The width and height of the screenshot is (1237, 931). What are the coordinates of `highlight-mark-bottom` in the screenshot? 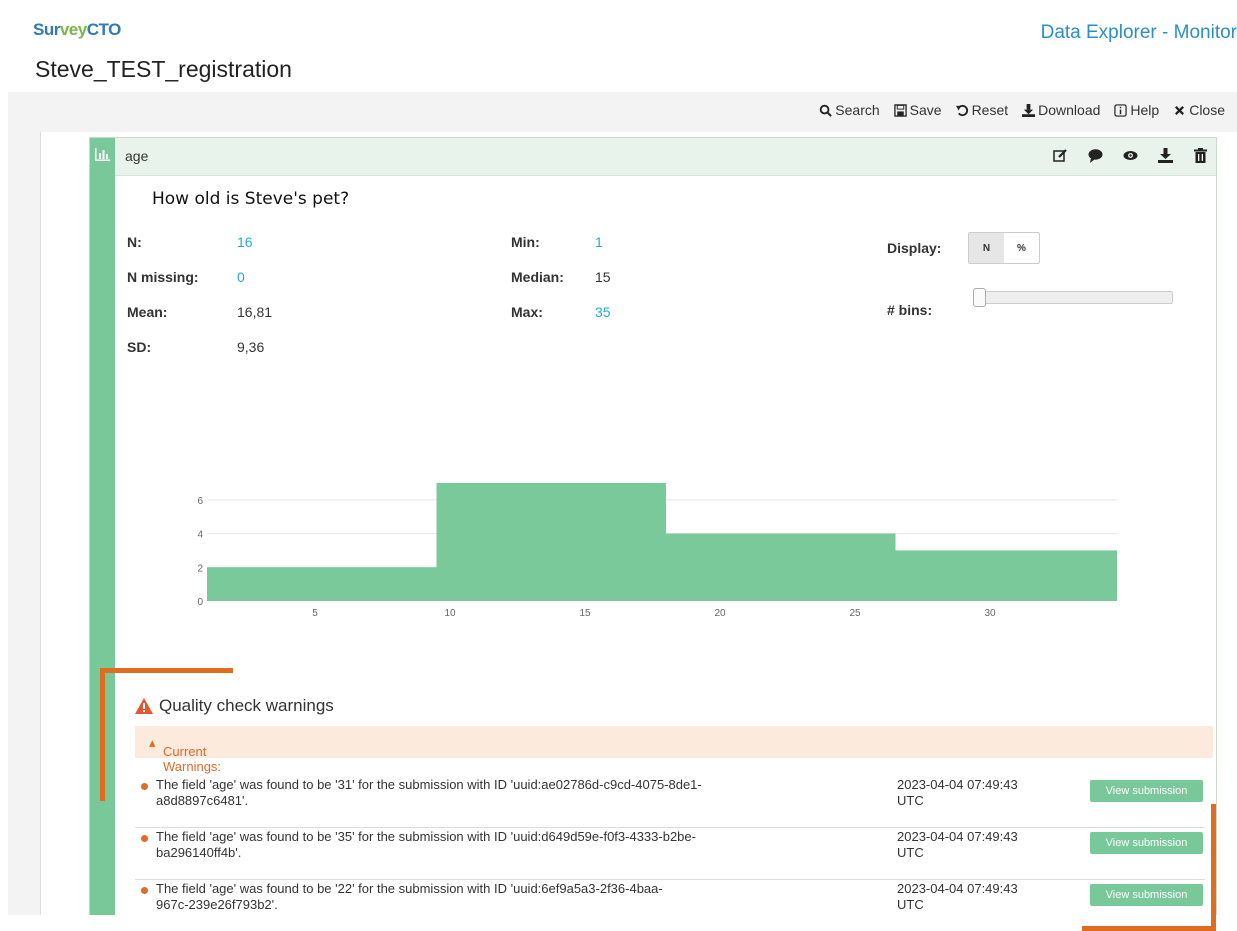 It's located at (1149, 928).